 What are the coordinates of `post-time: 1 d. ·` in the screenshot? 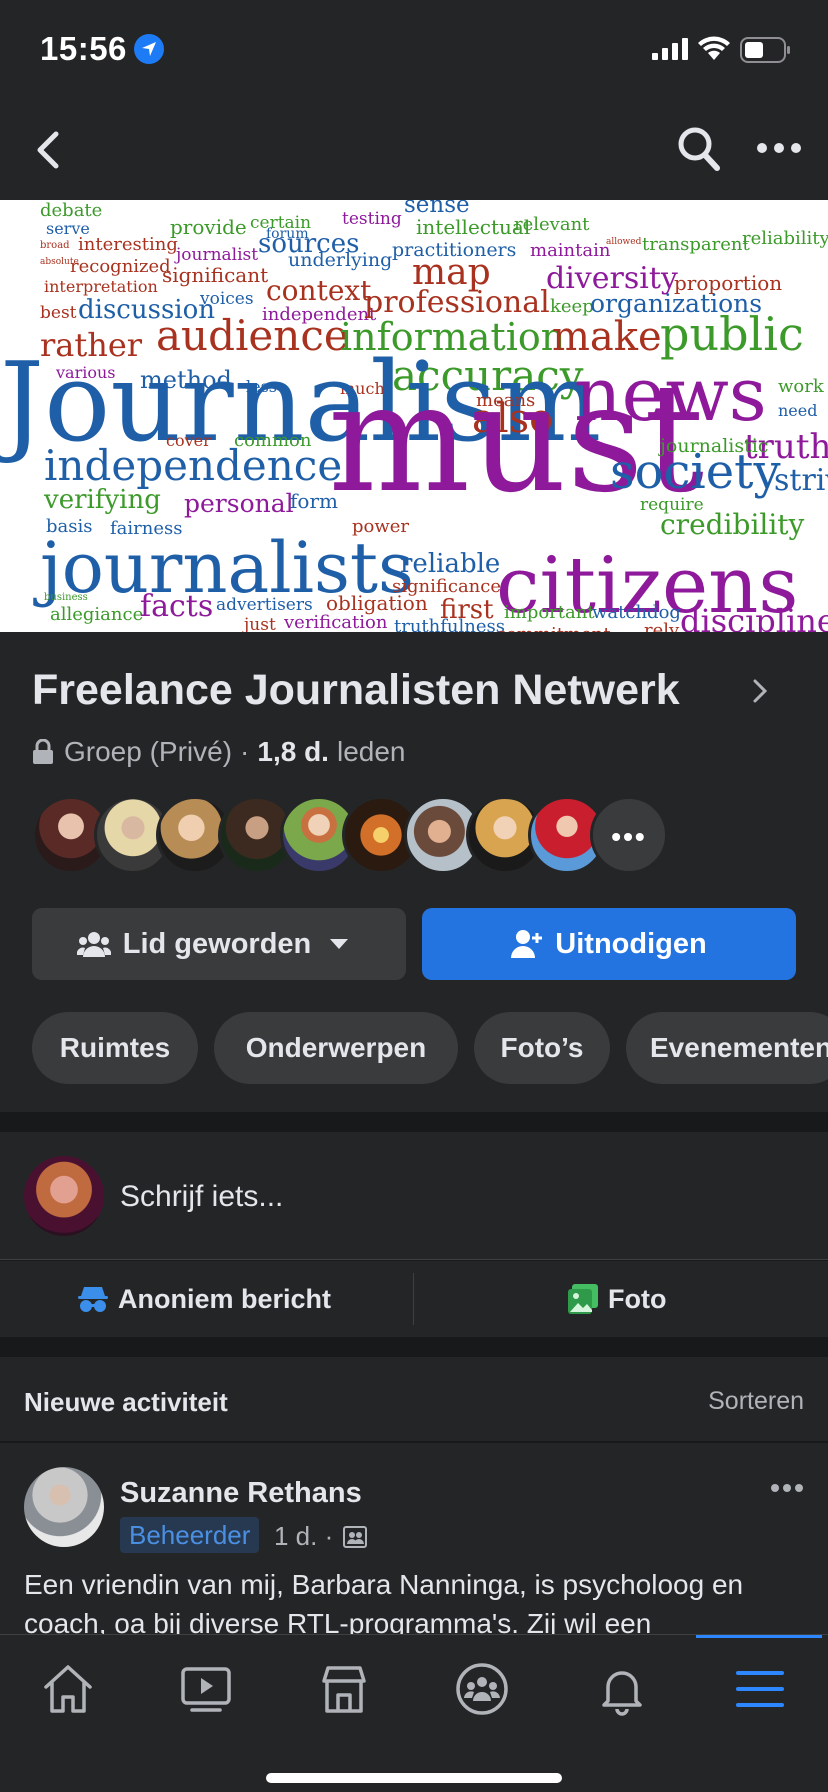 It's located at (303, 1536).